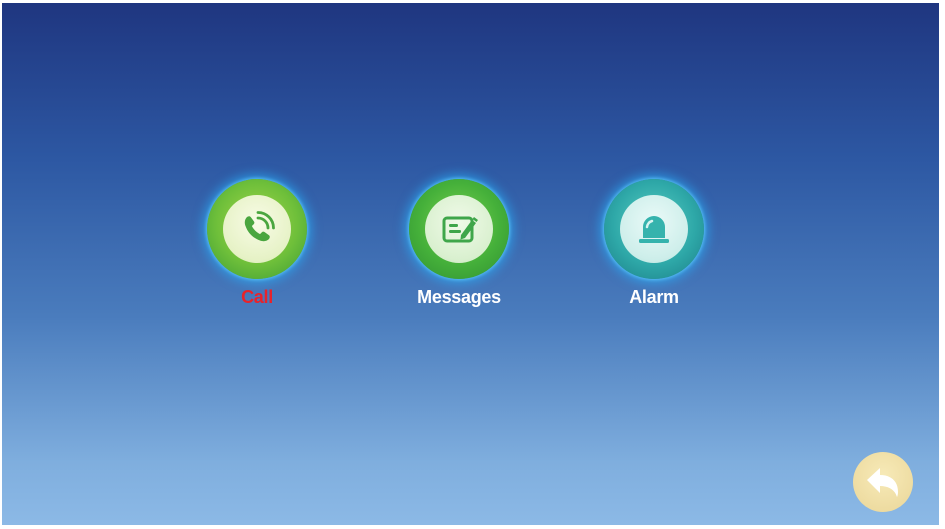 This screenshot has height=529, width=945. I want to click on alarm-siren-icon, so click(654, 229).